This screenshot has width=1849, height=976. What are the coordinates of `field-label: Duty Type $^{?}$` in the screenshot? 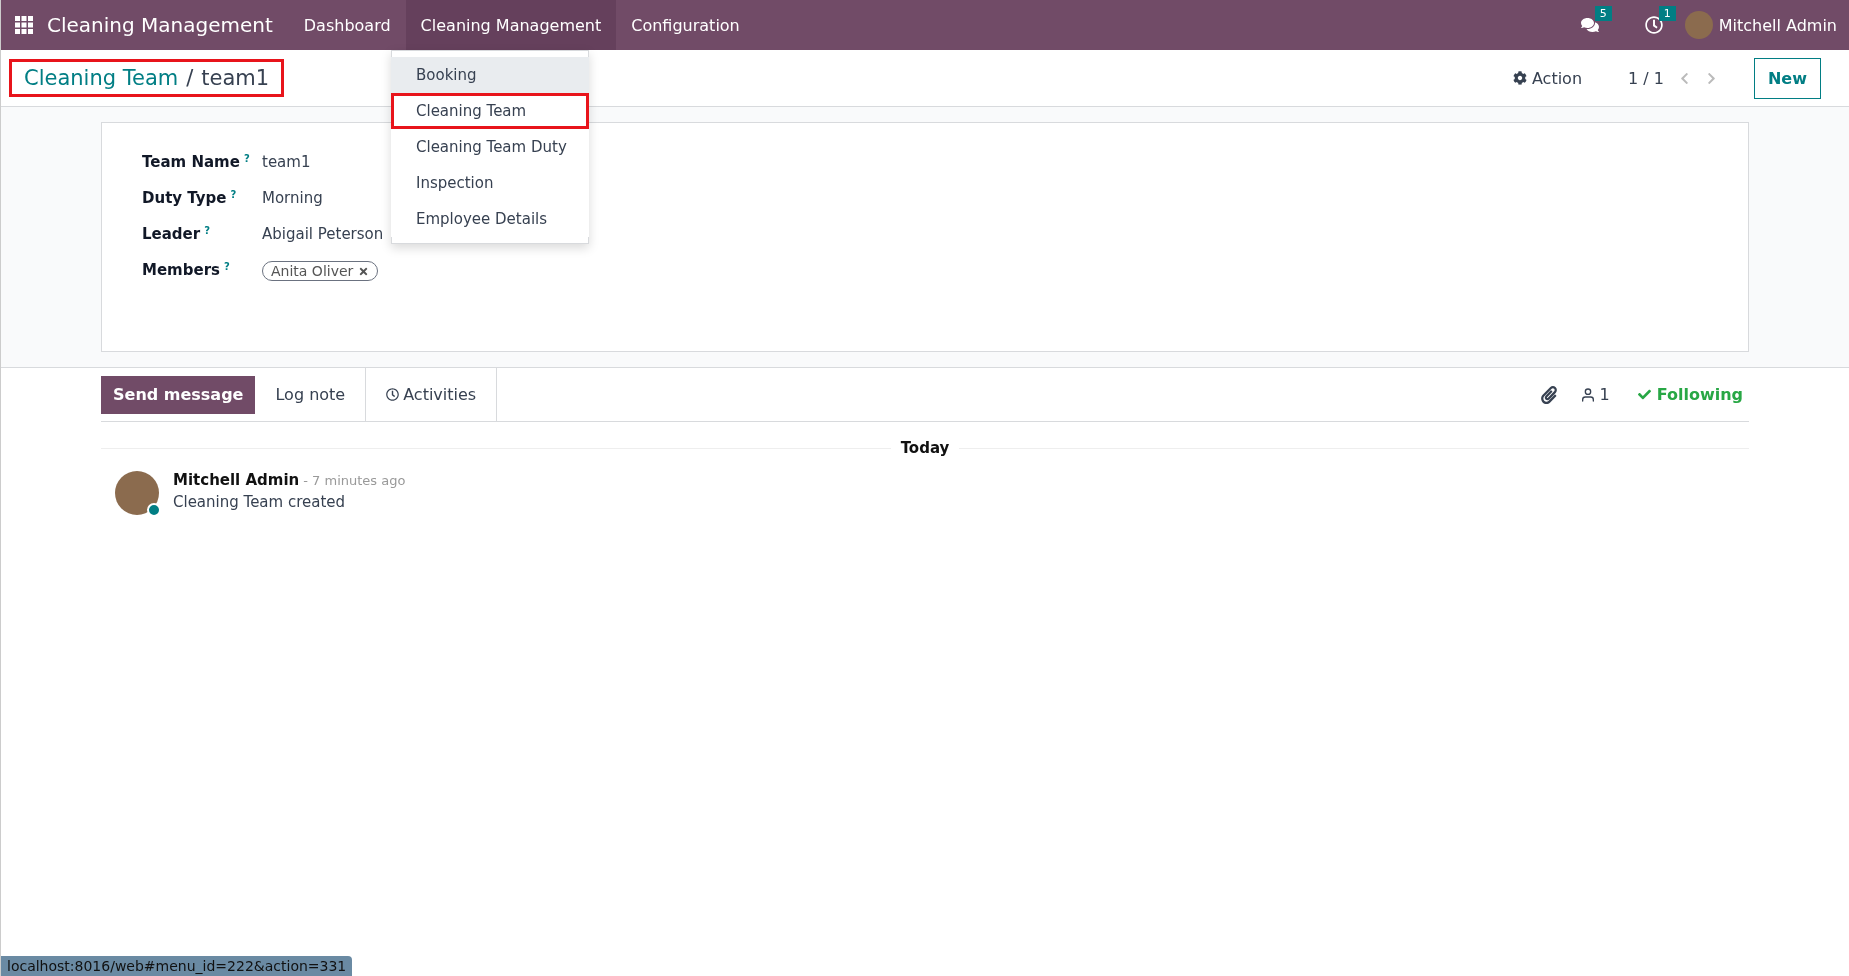 It's located at (190, 198).